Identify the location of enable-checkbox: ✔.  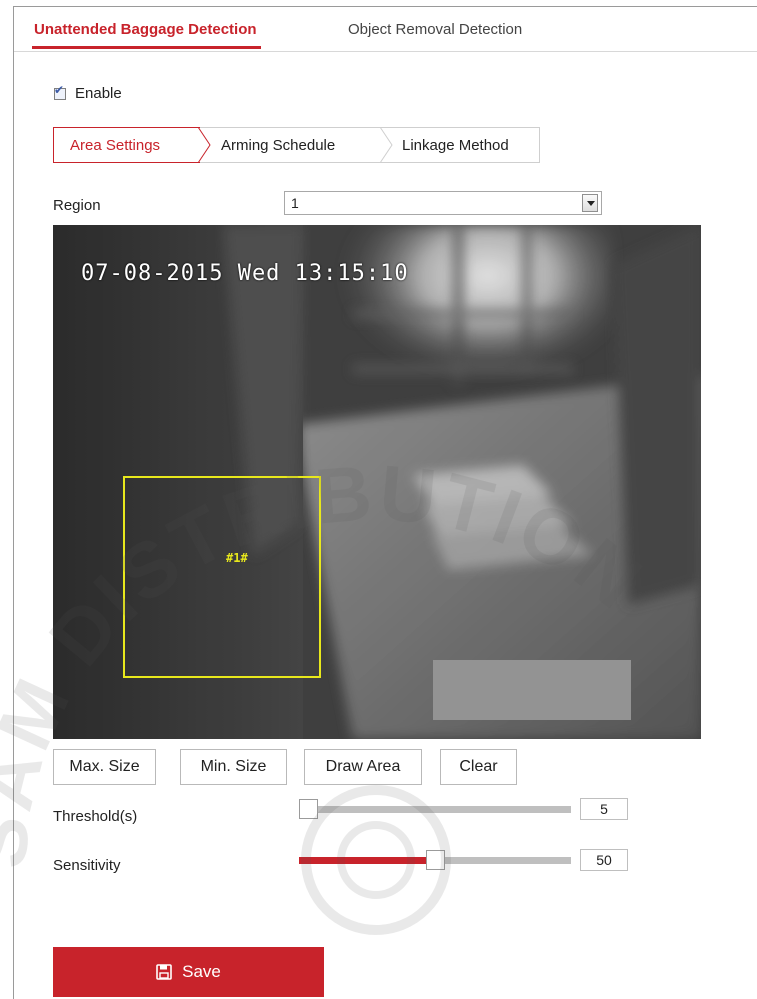
(60, 91).